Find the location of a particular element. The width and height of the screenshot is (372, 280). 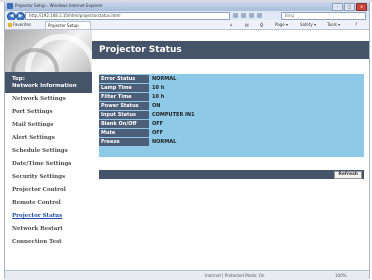

compat-view-icon is located at coordinates (259, 15).